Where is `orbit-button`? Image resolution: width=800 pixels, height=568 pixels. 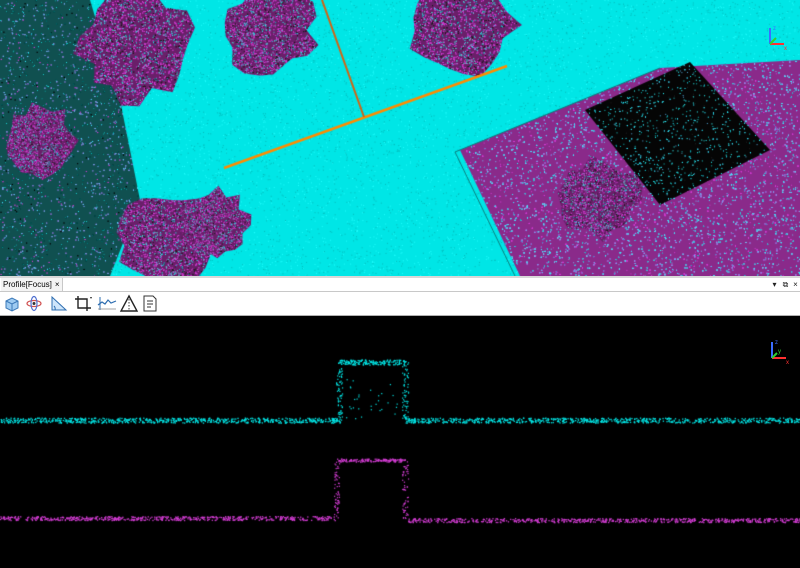
orbit-button is located at coordinates (34, 303).